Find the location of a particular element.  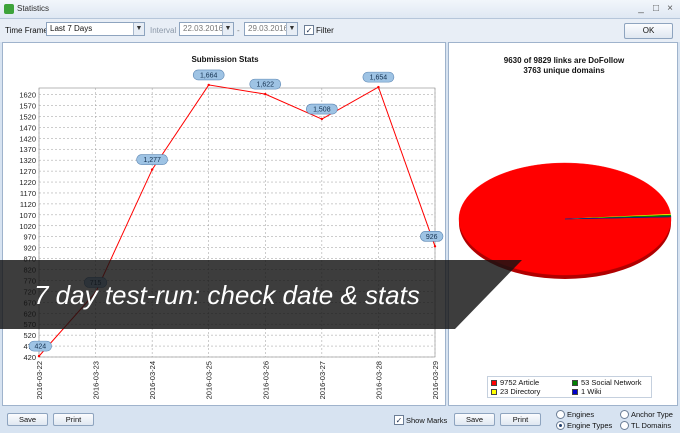

legend-item-wiki: 1 Wiki is located at coordinates (591, 391).